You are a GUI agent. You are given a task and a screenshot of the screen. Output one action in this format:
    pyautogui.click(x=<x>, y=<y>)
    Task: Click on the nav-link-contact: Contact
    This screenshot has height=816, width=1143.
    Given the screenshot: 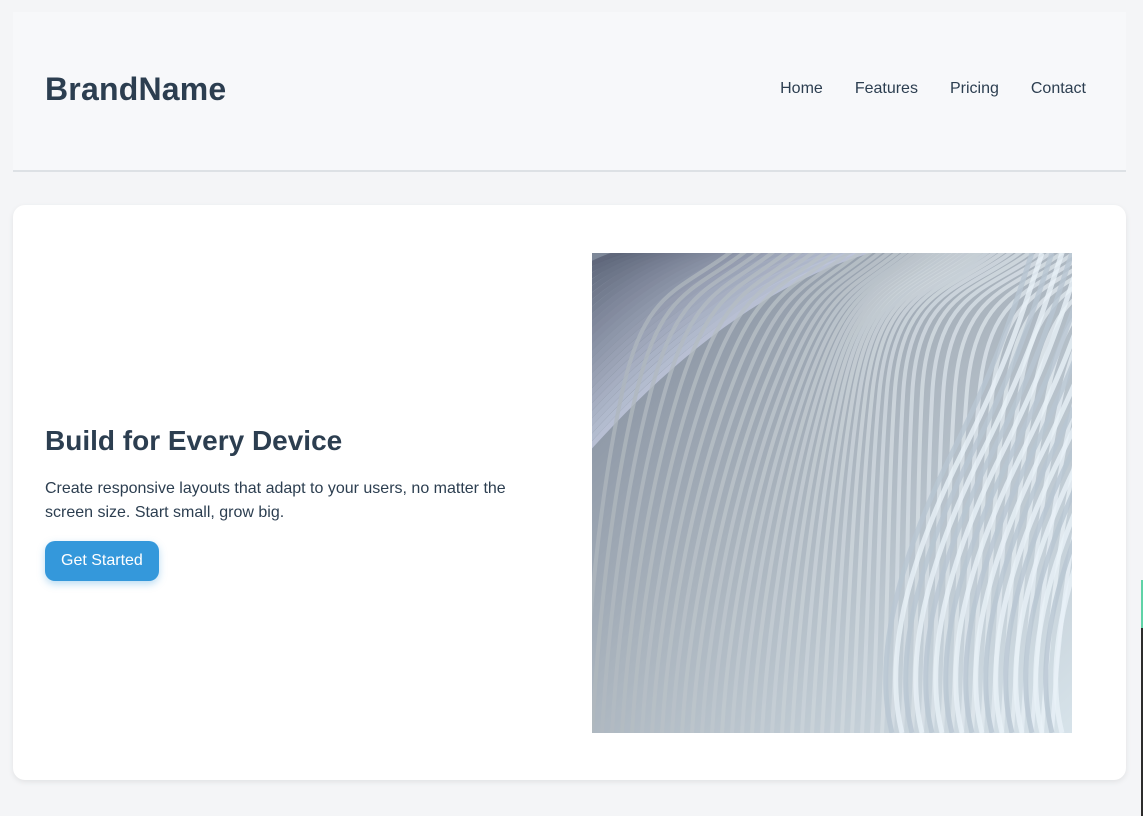 What is the action you would take?
    pyautogui.click(x=1058, y=89)
    